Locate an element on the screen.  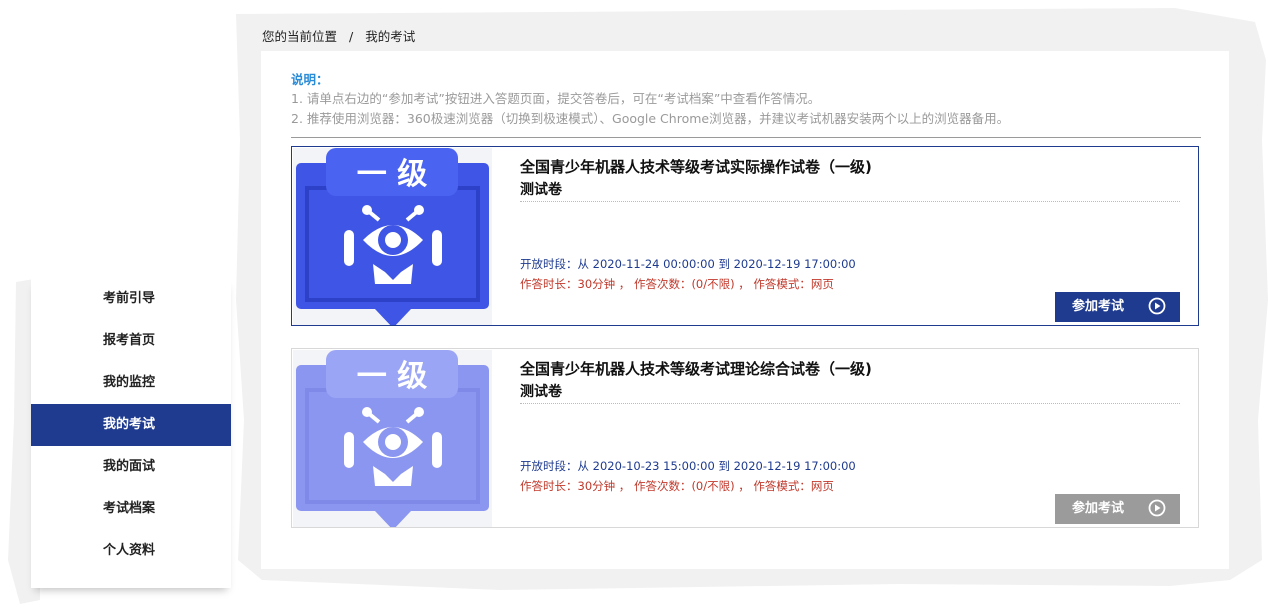
breadcrumb: 您的当前位置 / 我的考试 is located at coordinates (338, 35).